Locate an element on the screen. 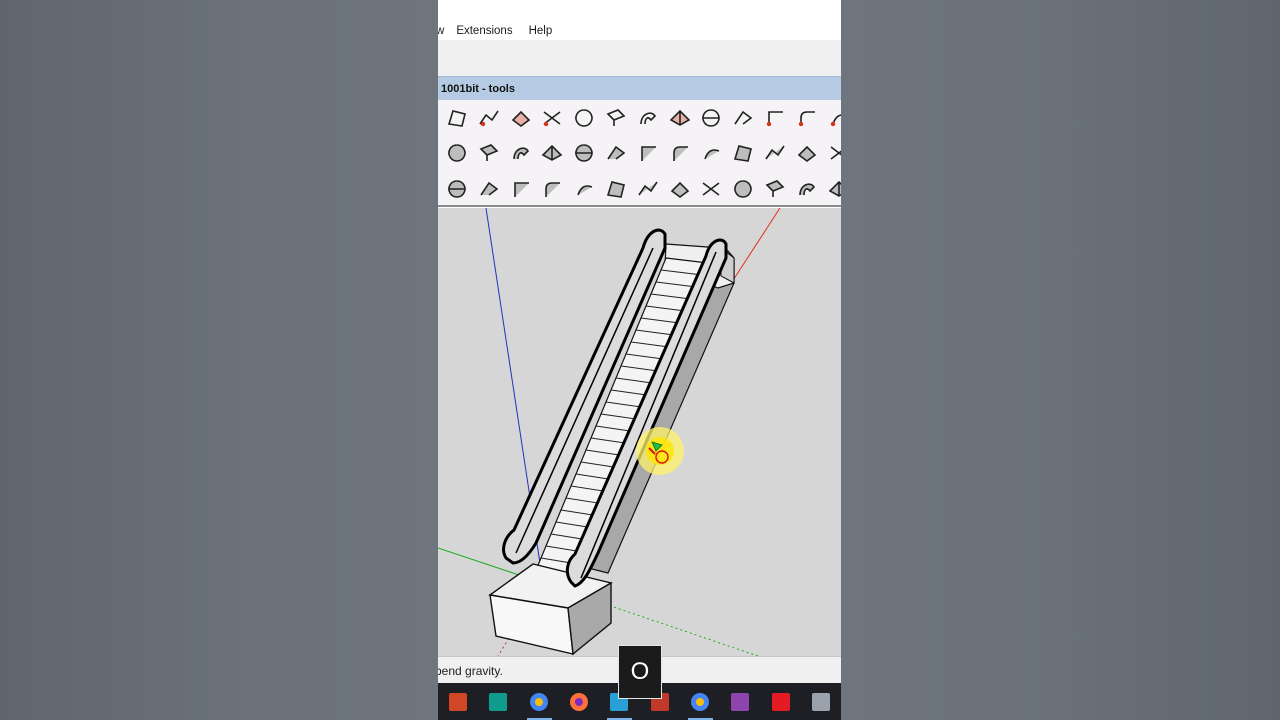  rafters-tool-icon is located at coordinates (711, 189).